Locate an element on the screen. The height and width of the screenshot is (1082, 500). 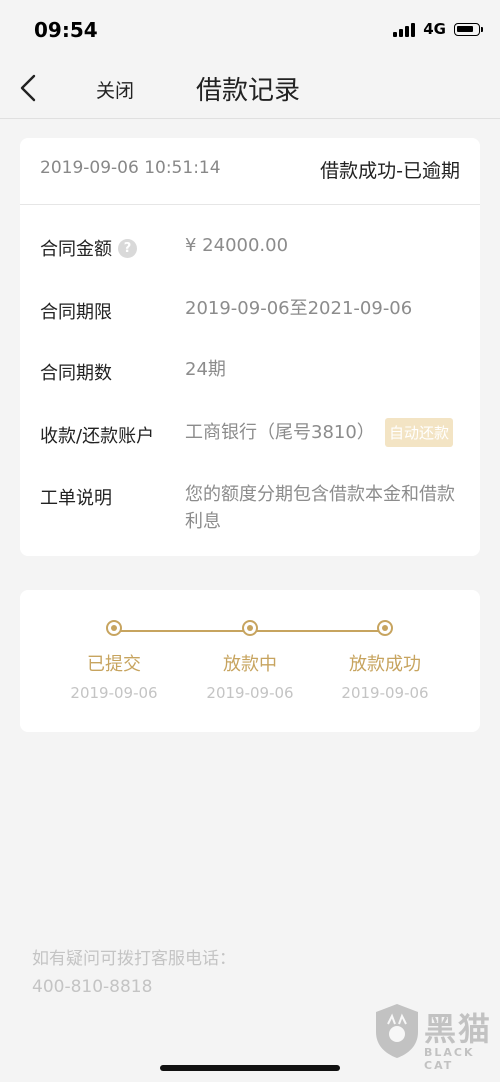
watermark: 黑猫 BLACK CAT is located at coordinates (434, 1039).